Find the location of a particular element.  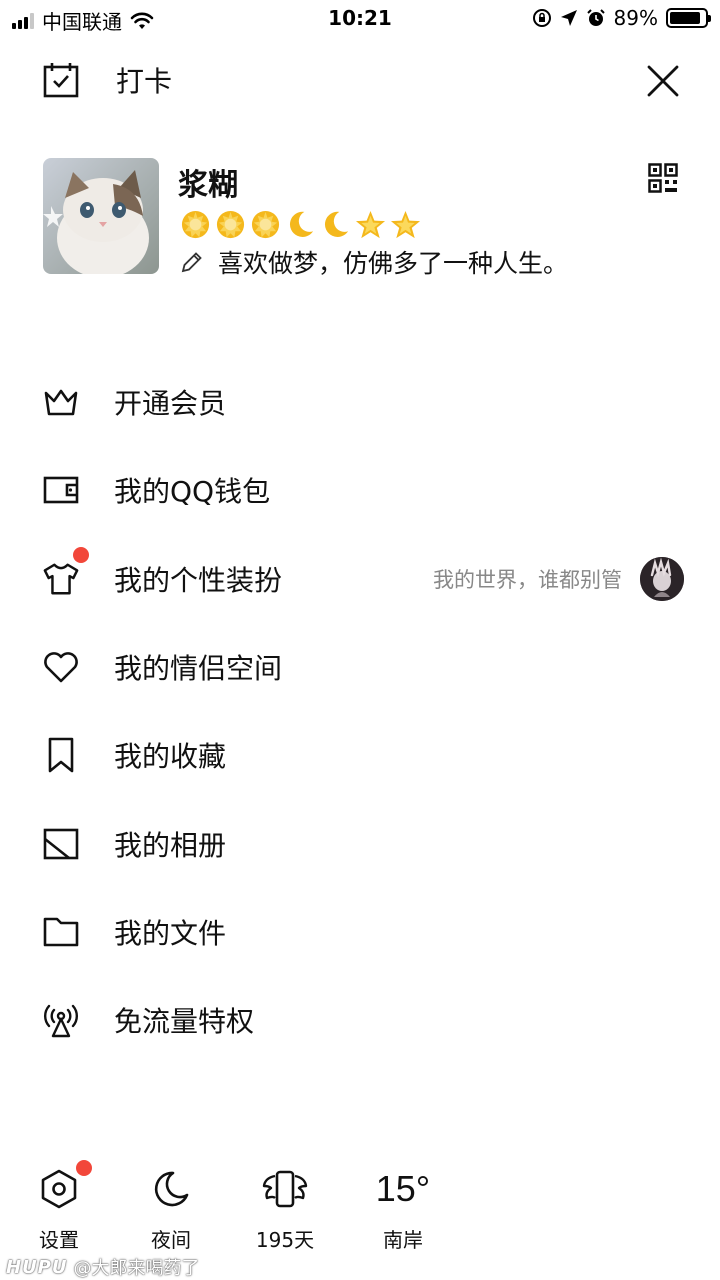

battery-percent: 89% is located at coordinates (635, 18).